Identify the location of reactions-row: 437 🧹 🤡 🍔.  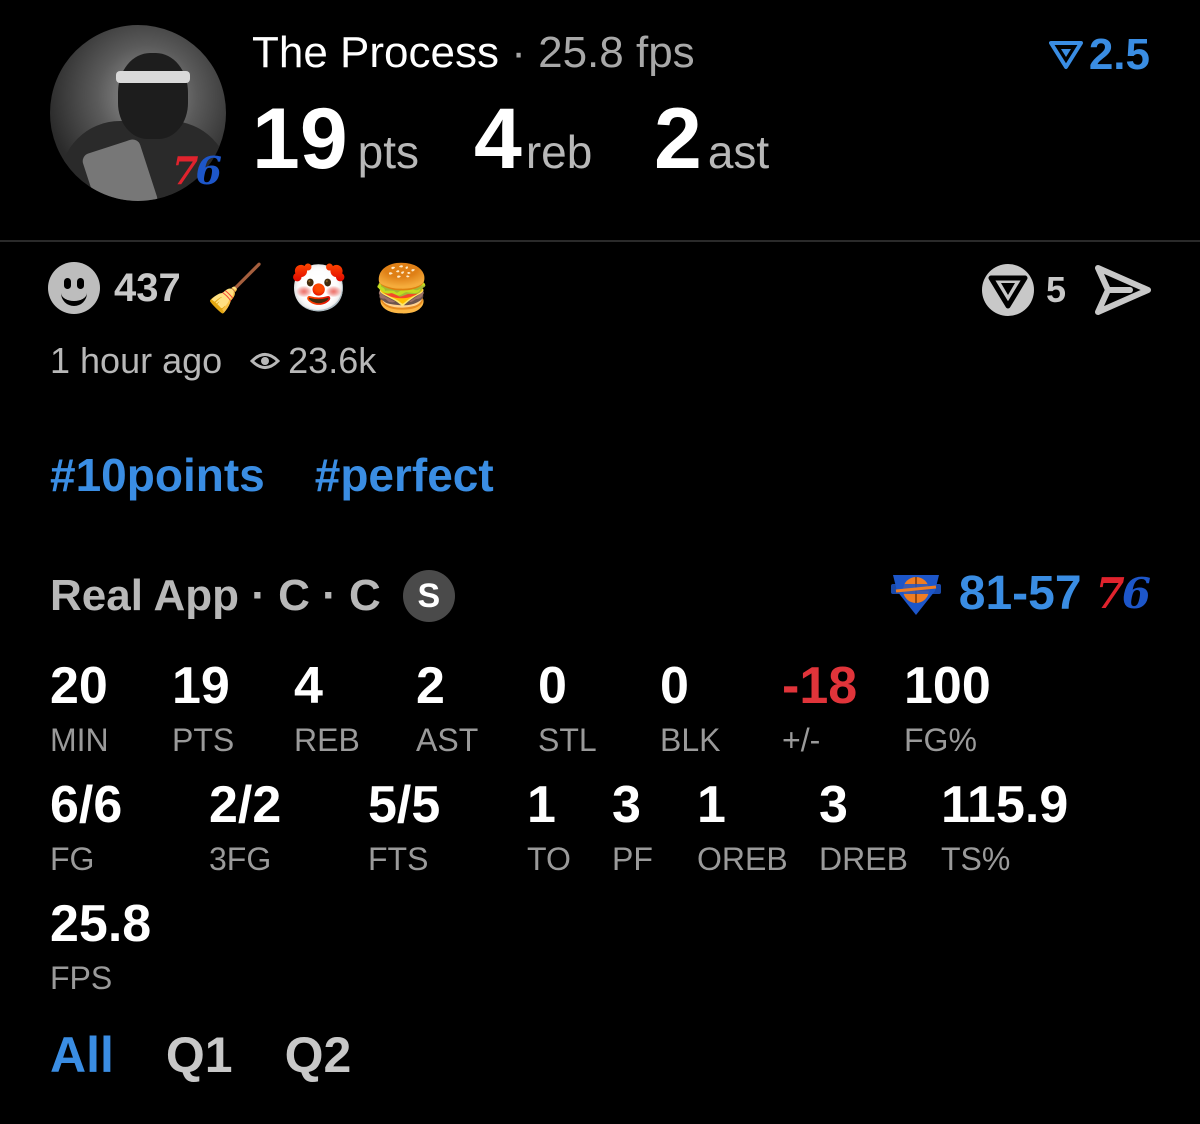
(239, 288).